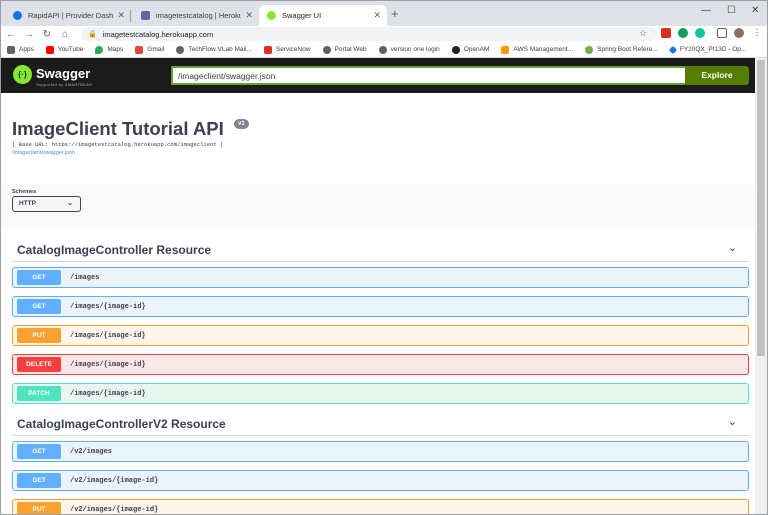  Describe the element at coordinates (380, 335) in the screenshot. I see `operation-row: PUT /images/{image-id}` at that location.